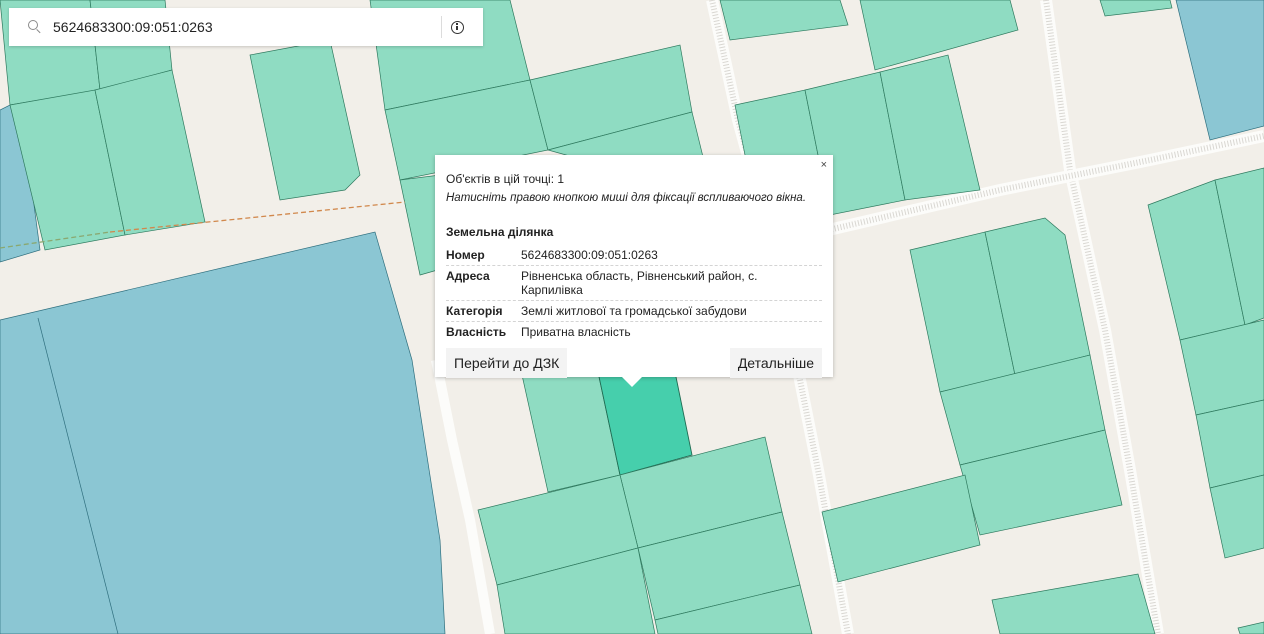  What do you see at coordinates (824, 165) in the screenshot?
I see `close-icon: ×` at bounding box center [824, 165].